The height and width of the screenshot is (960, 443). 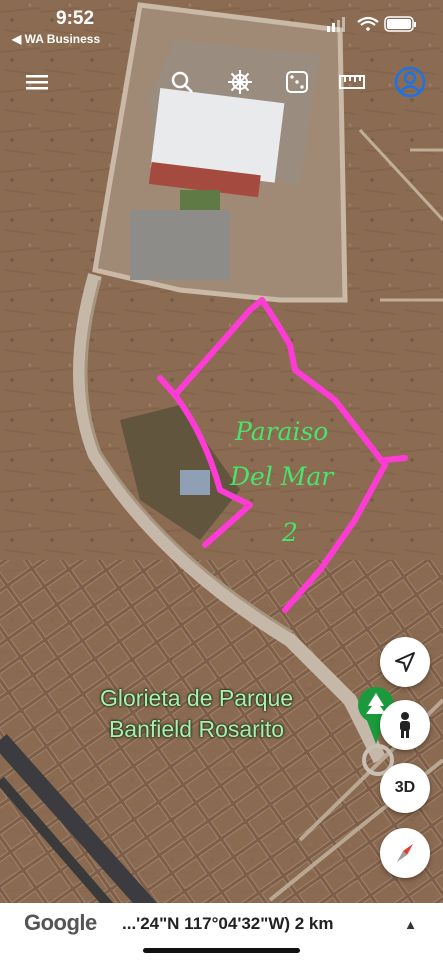 I want to click on street-view-button, so click(x=405, y=725).